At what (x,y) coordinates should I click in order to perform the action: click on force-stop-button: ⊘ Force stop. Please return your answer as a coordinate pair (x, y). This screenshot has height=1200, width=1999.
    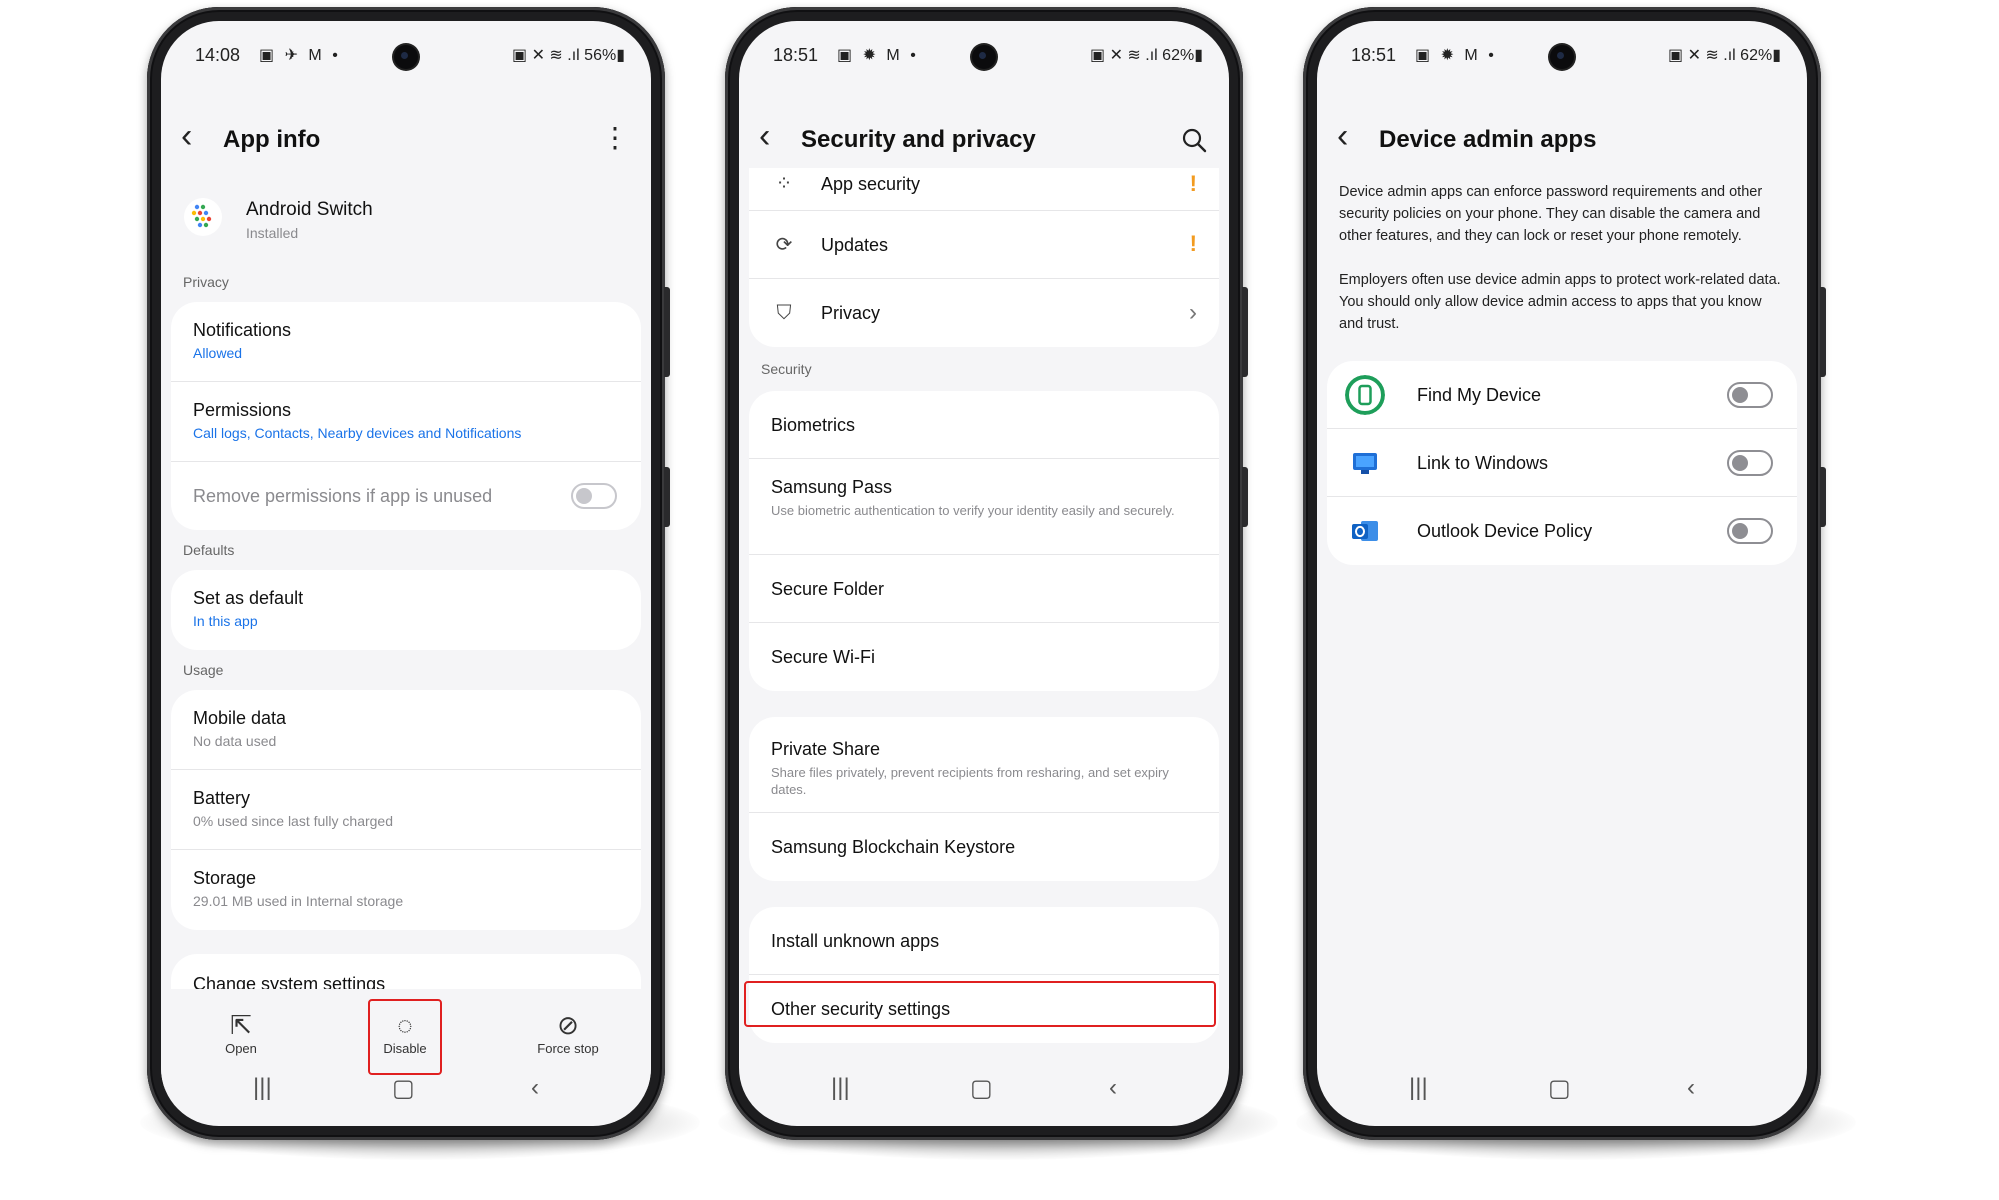
    Looking at the image, I should click on (568, 1032).